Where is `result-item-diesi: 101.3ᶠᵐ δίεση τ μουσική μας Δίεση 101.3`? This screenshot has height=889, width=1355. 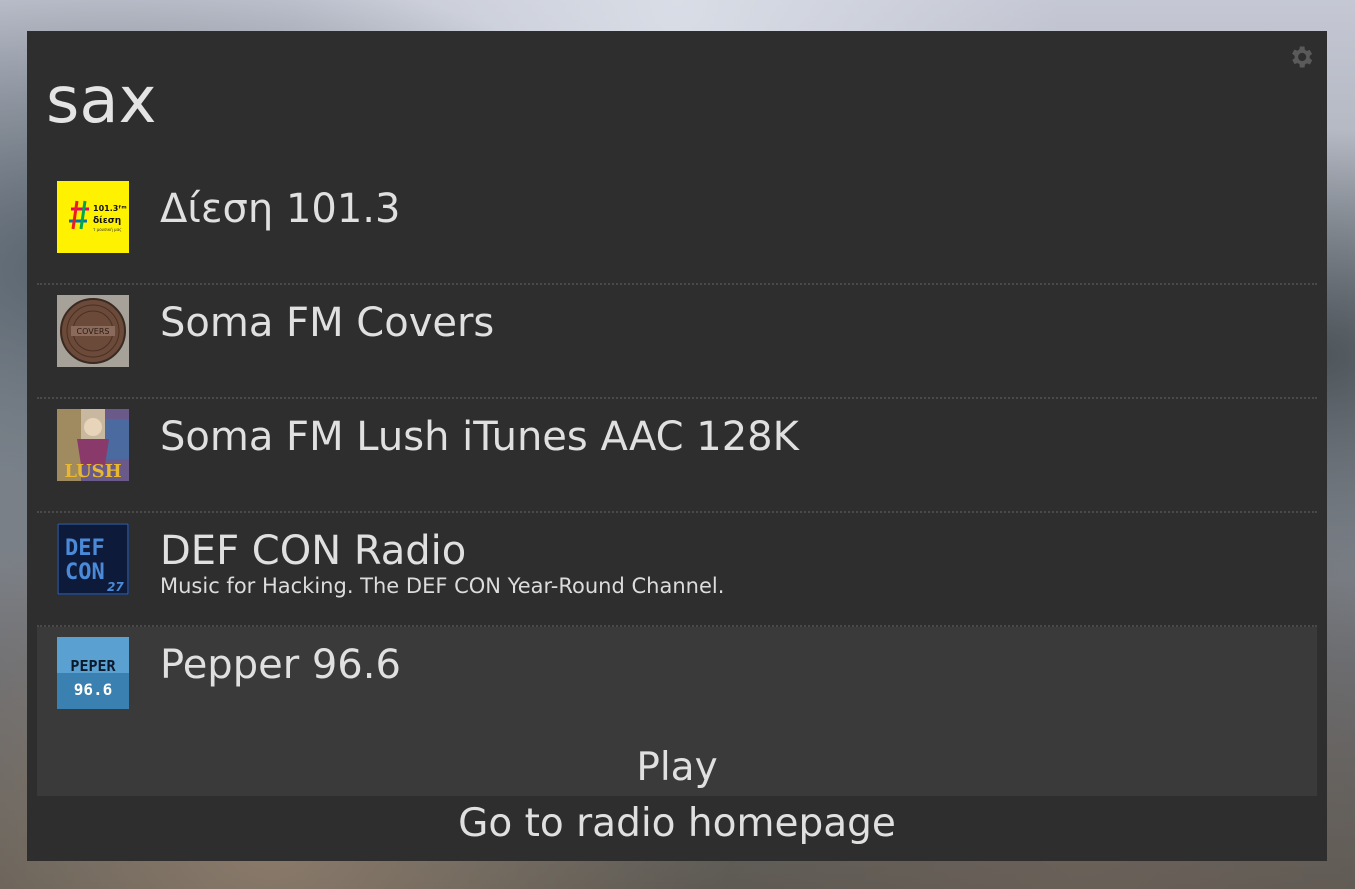
result-item-diesi: 101.3ᶠᵐ δίεση τ μουσική μας Δίεση 101.3 is located at coordinates (677, 228).